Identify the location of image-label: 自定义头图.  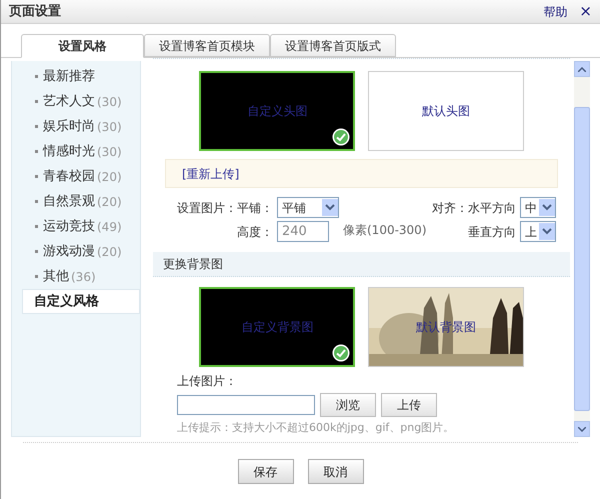
(277, 111).